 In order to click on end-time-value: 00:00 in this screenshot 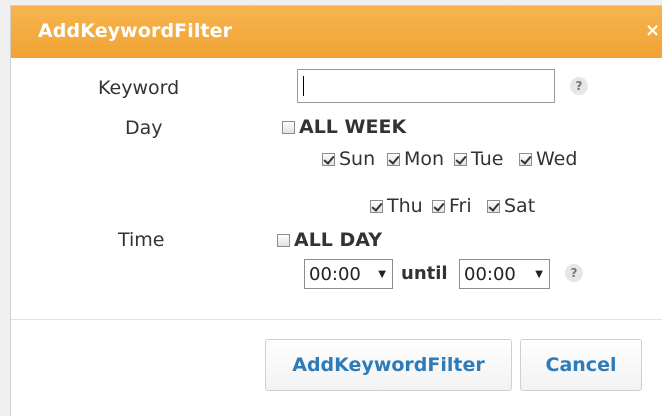, I will do `click(490, 274)`.